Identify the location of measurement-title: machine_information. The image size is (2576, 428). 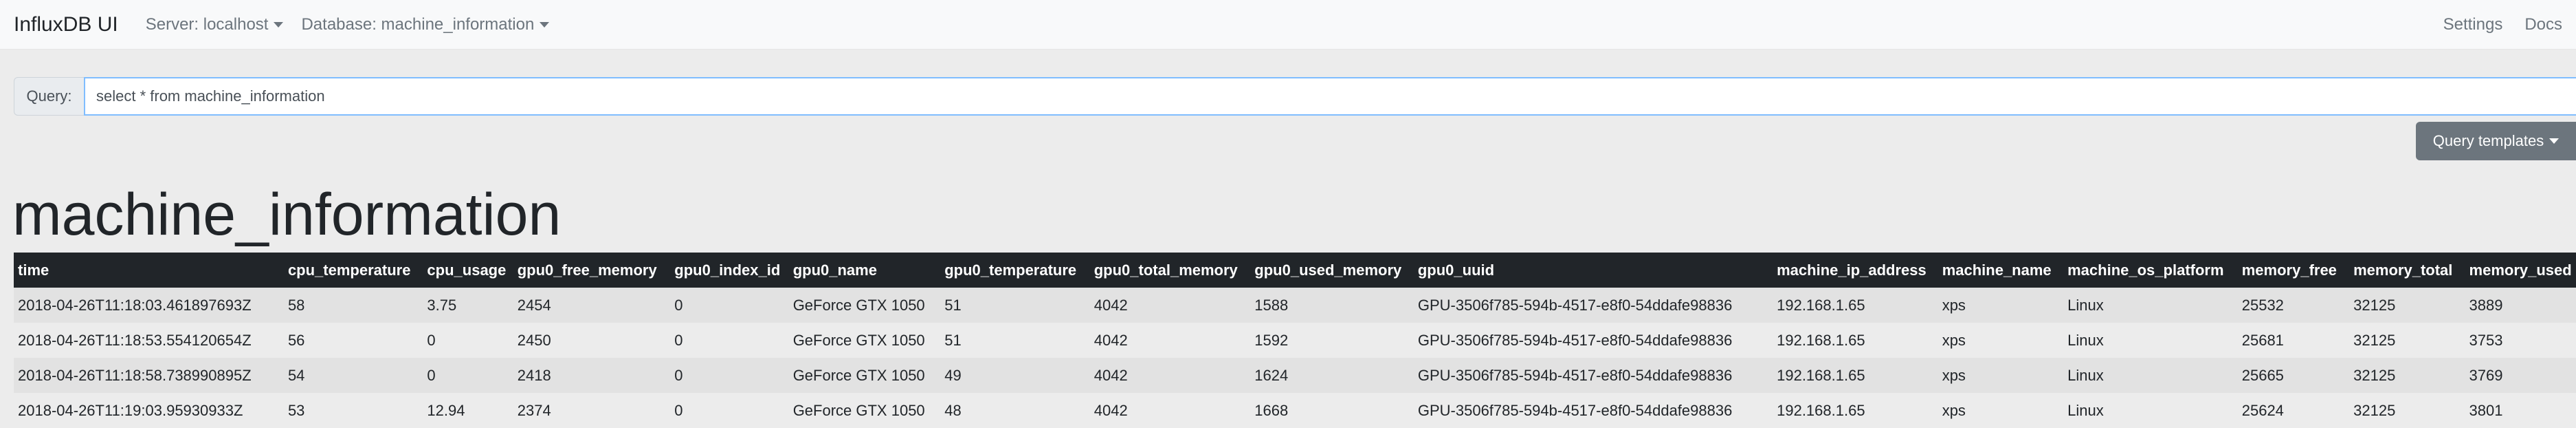
(287, 215).